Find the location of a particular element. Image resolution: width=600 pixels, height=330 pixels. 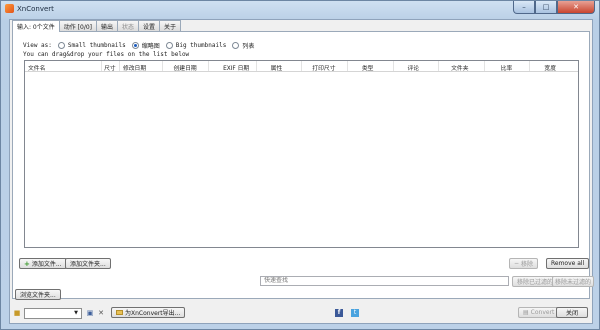

bottom-bar: ■ ▼ ▣ ✕ 为XnConvert导出... f t ▤ Convert 关闭 is located at coordinates (301, 313).